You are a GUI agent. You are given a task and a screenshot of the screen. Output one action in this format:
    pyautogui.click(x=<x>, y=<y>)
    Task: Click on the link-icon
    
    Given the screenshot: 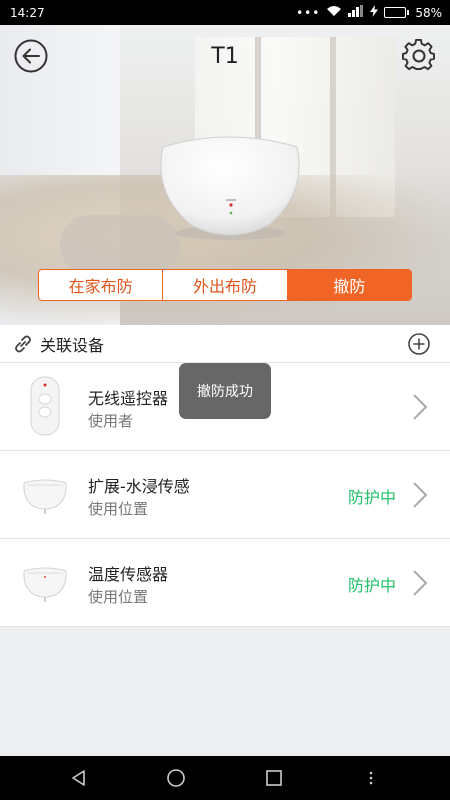 What is the action you would take?
    pyautogui.click(x=23, y=343)
    